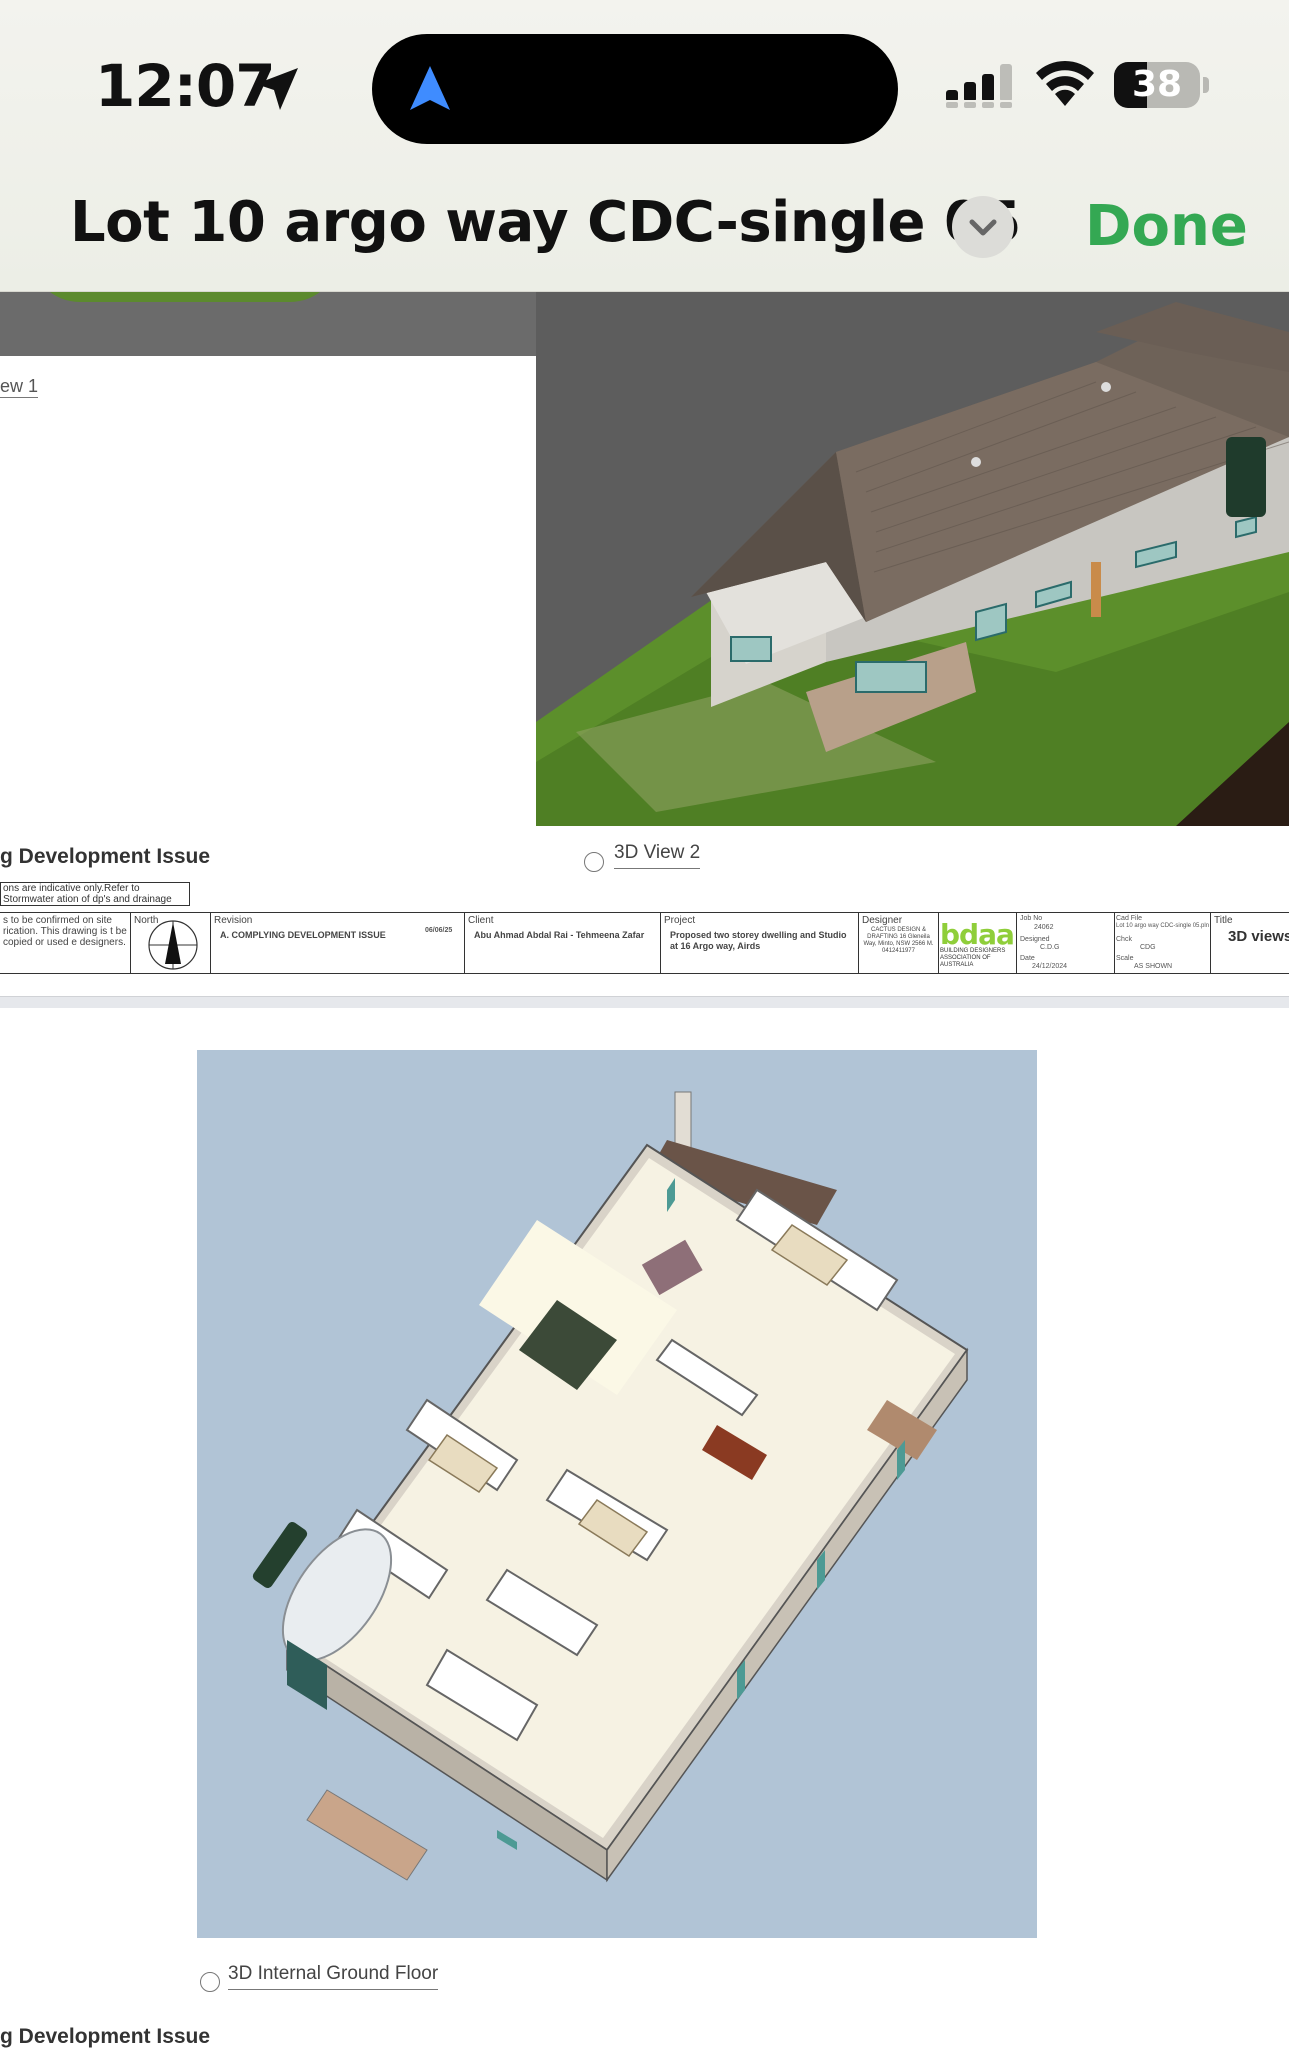  Describe the element at coordinates (105, 856) in the screenshot. I see `issue-heading-1: g Development Issue` at that location.